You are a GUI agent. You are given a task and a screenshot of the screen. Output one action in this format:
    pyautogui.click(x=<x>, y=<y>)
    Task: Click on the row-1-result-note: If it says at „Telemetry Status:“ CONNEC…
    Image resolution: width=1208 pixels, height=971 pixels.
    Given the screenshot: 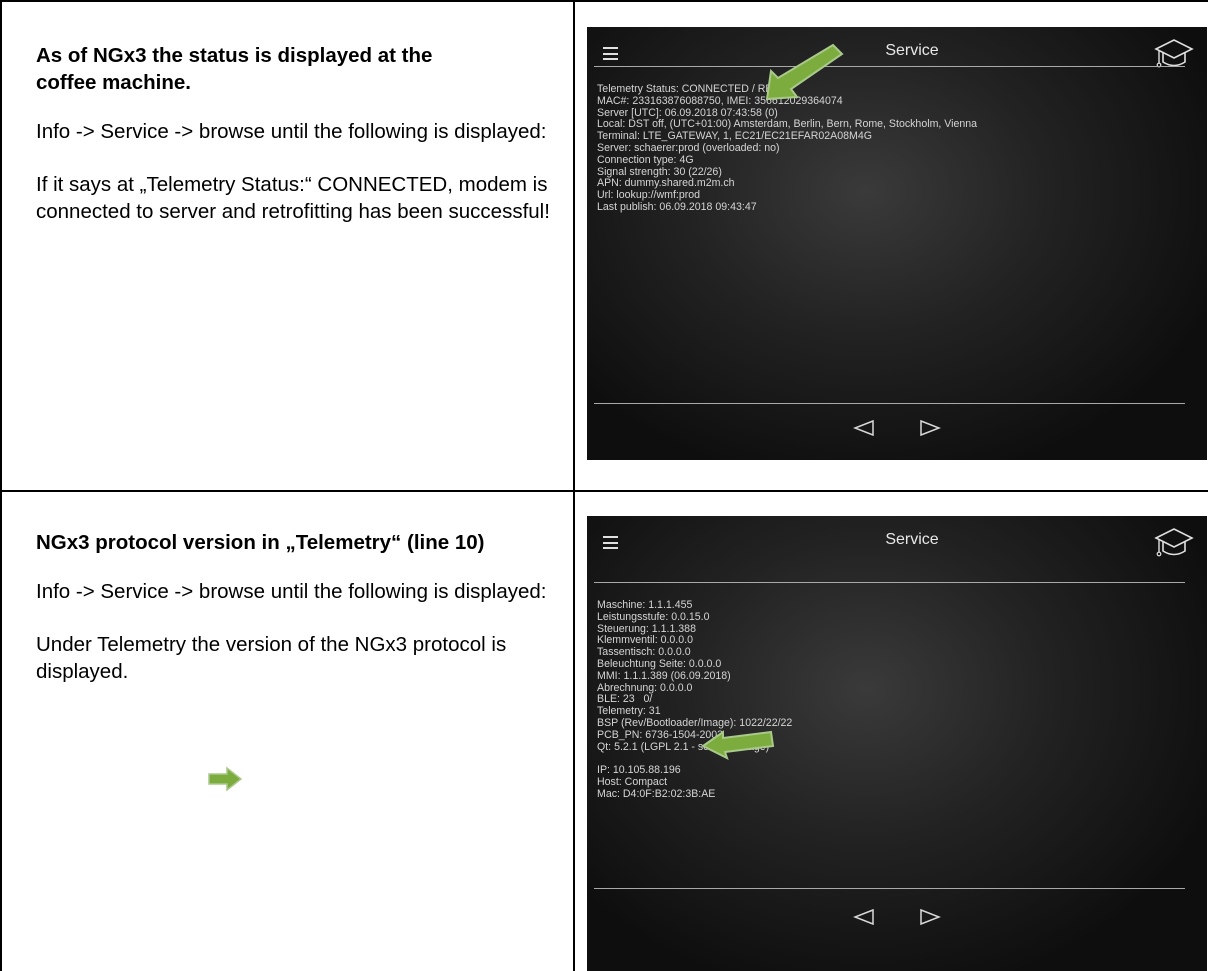 What is the action you would take?
    pyautogui.click(x=293, y=198)
    